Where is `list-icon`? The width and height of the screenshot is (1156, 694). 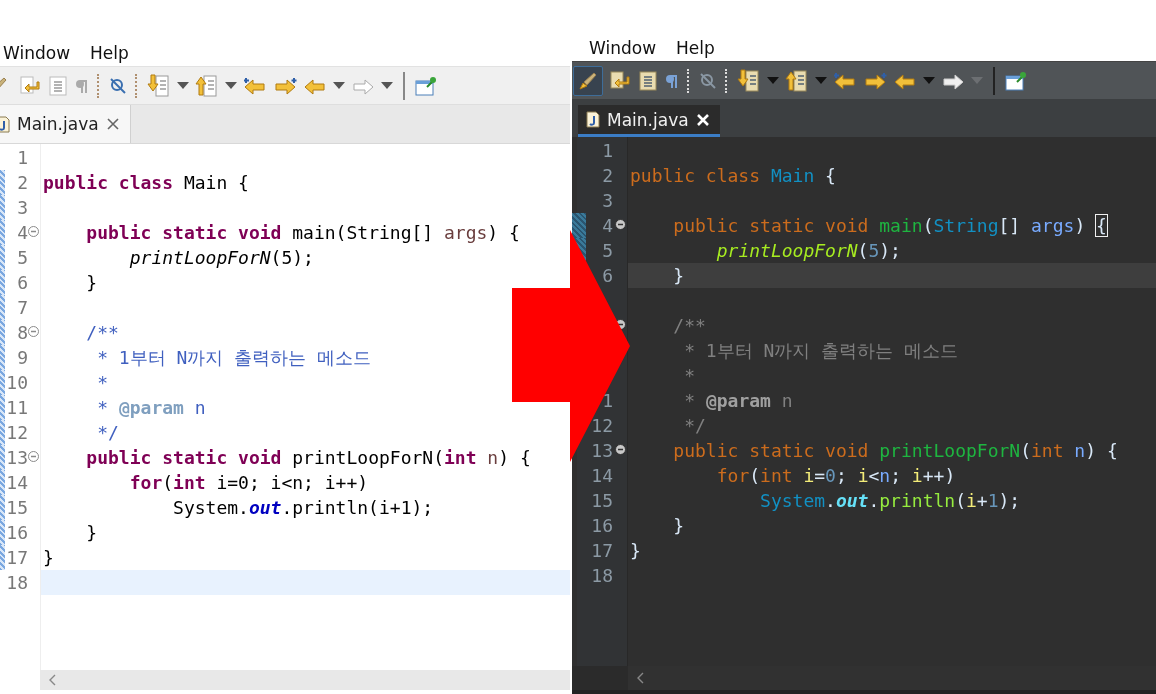
list-icon is located at coordinates (648, 80).